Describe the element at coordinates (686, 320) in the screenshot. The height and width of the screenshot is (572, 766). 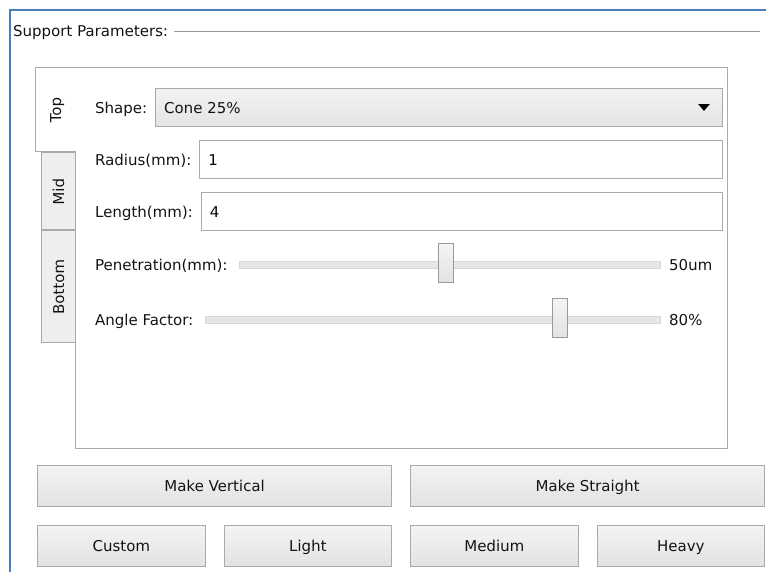
I see `slider-value: 80%` at that location.